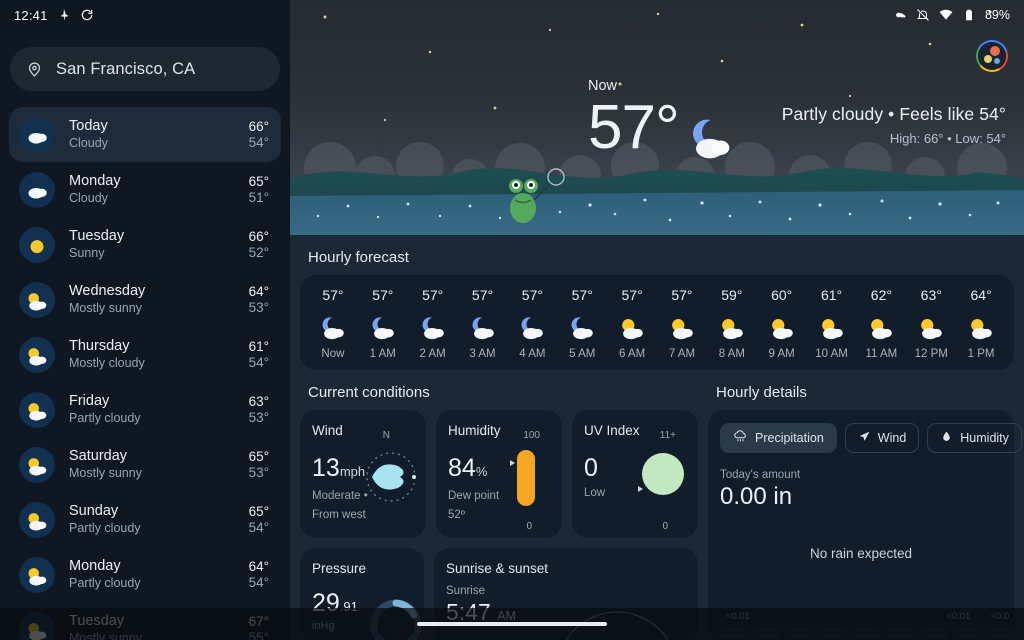 This screenshot has height=640, width=1024. What do you see at coordinates (333, 354) in the screenshot?
I see `hour-time: Now` at bounding box center [333, 354].